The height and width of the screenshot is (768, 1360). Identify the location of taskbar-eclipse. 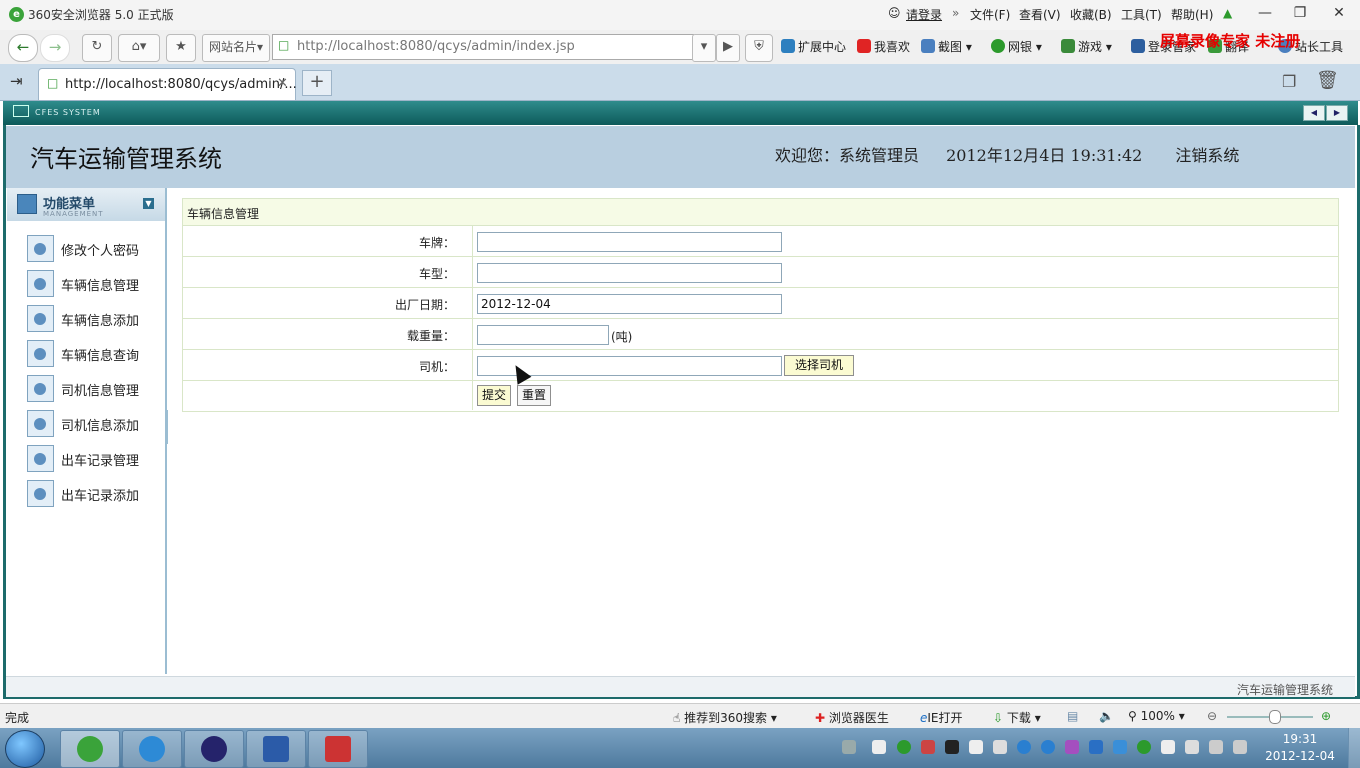
(214, 749).